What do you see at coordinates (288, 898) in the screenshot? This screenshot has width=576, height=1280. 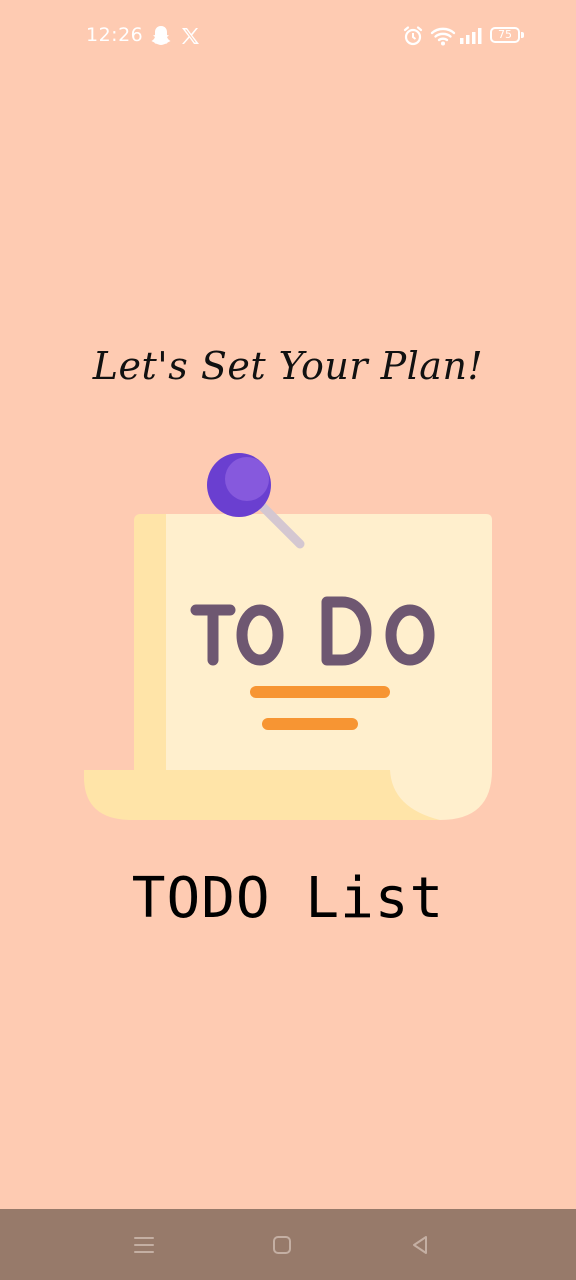 I see `app-title: TODO List` at bounding box center [288, 898].